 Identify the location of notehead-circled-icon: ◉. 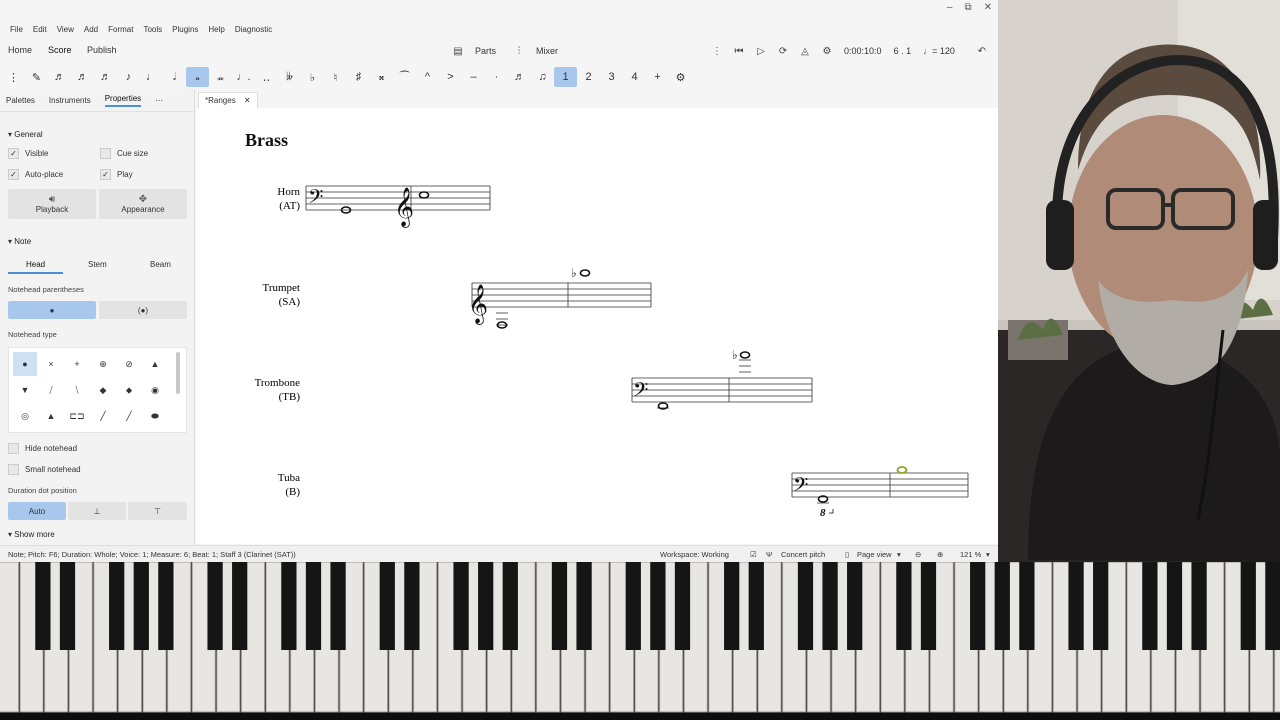
(155, 390).